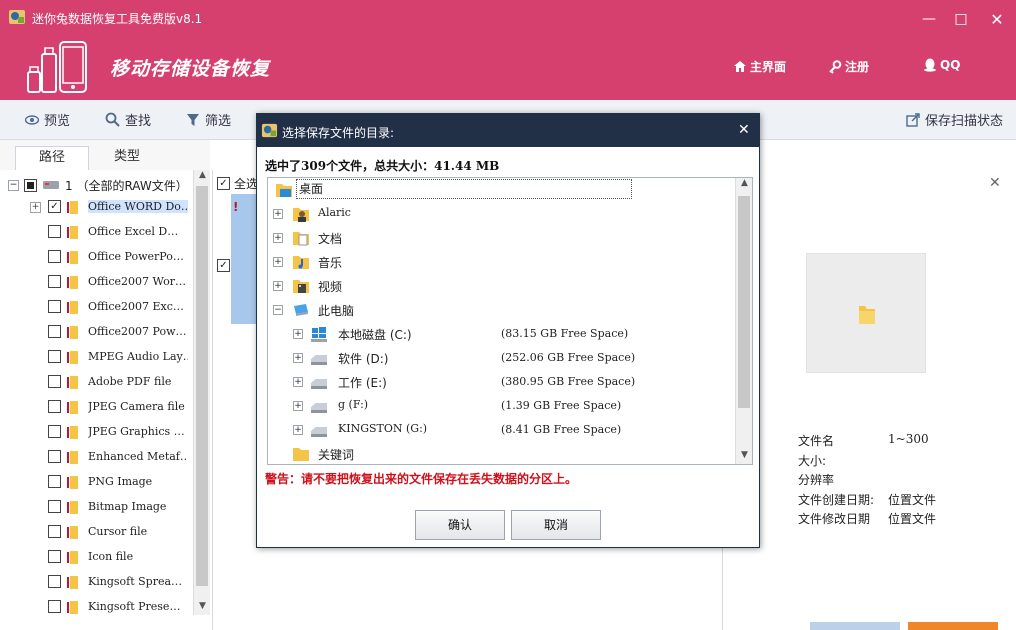 This screenshot has width=1016, height=630. Describe the element at coordinates (100, 185) in the screenshot. I see `tree-root: − 1 （全部的RAW文件）` at that location.